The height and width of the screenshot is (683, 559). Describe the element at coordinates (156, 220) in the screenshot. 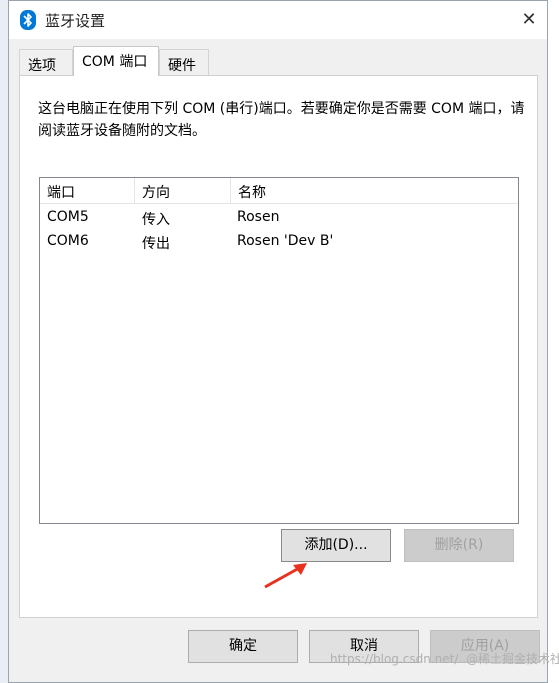

I see `direction-cell: 传入` at that location.